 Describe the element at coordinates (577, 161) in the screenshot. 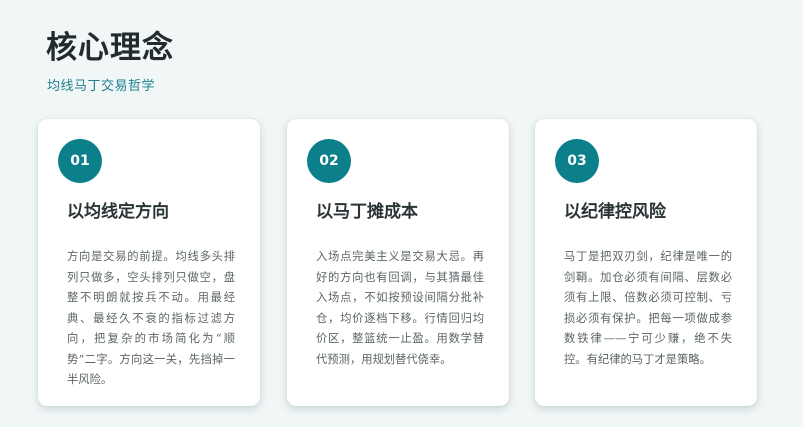

I see `step-number-badge: 03` at that location.